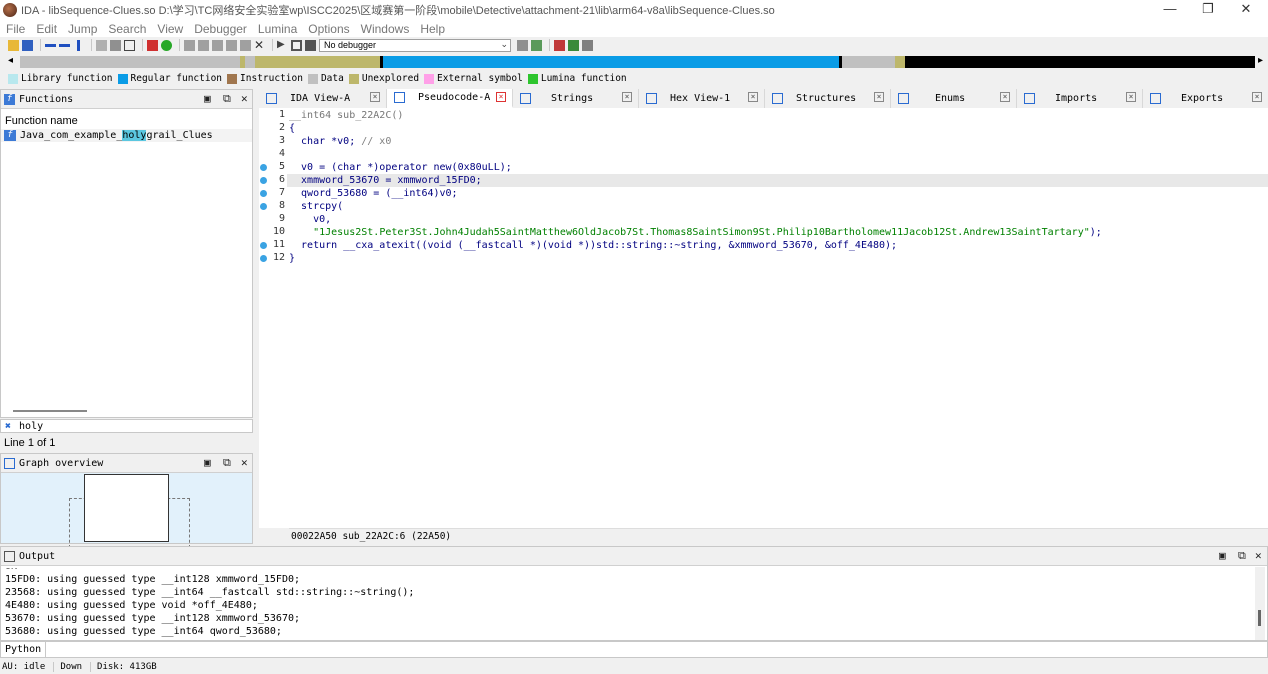 This screenshot has width=1268, height=674. I want to click on tracing-icon, so click(573, 45).